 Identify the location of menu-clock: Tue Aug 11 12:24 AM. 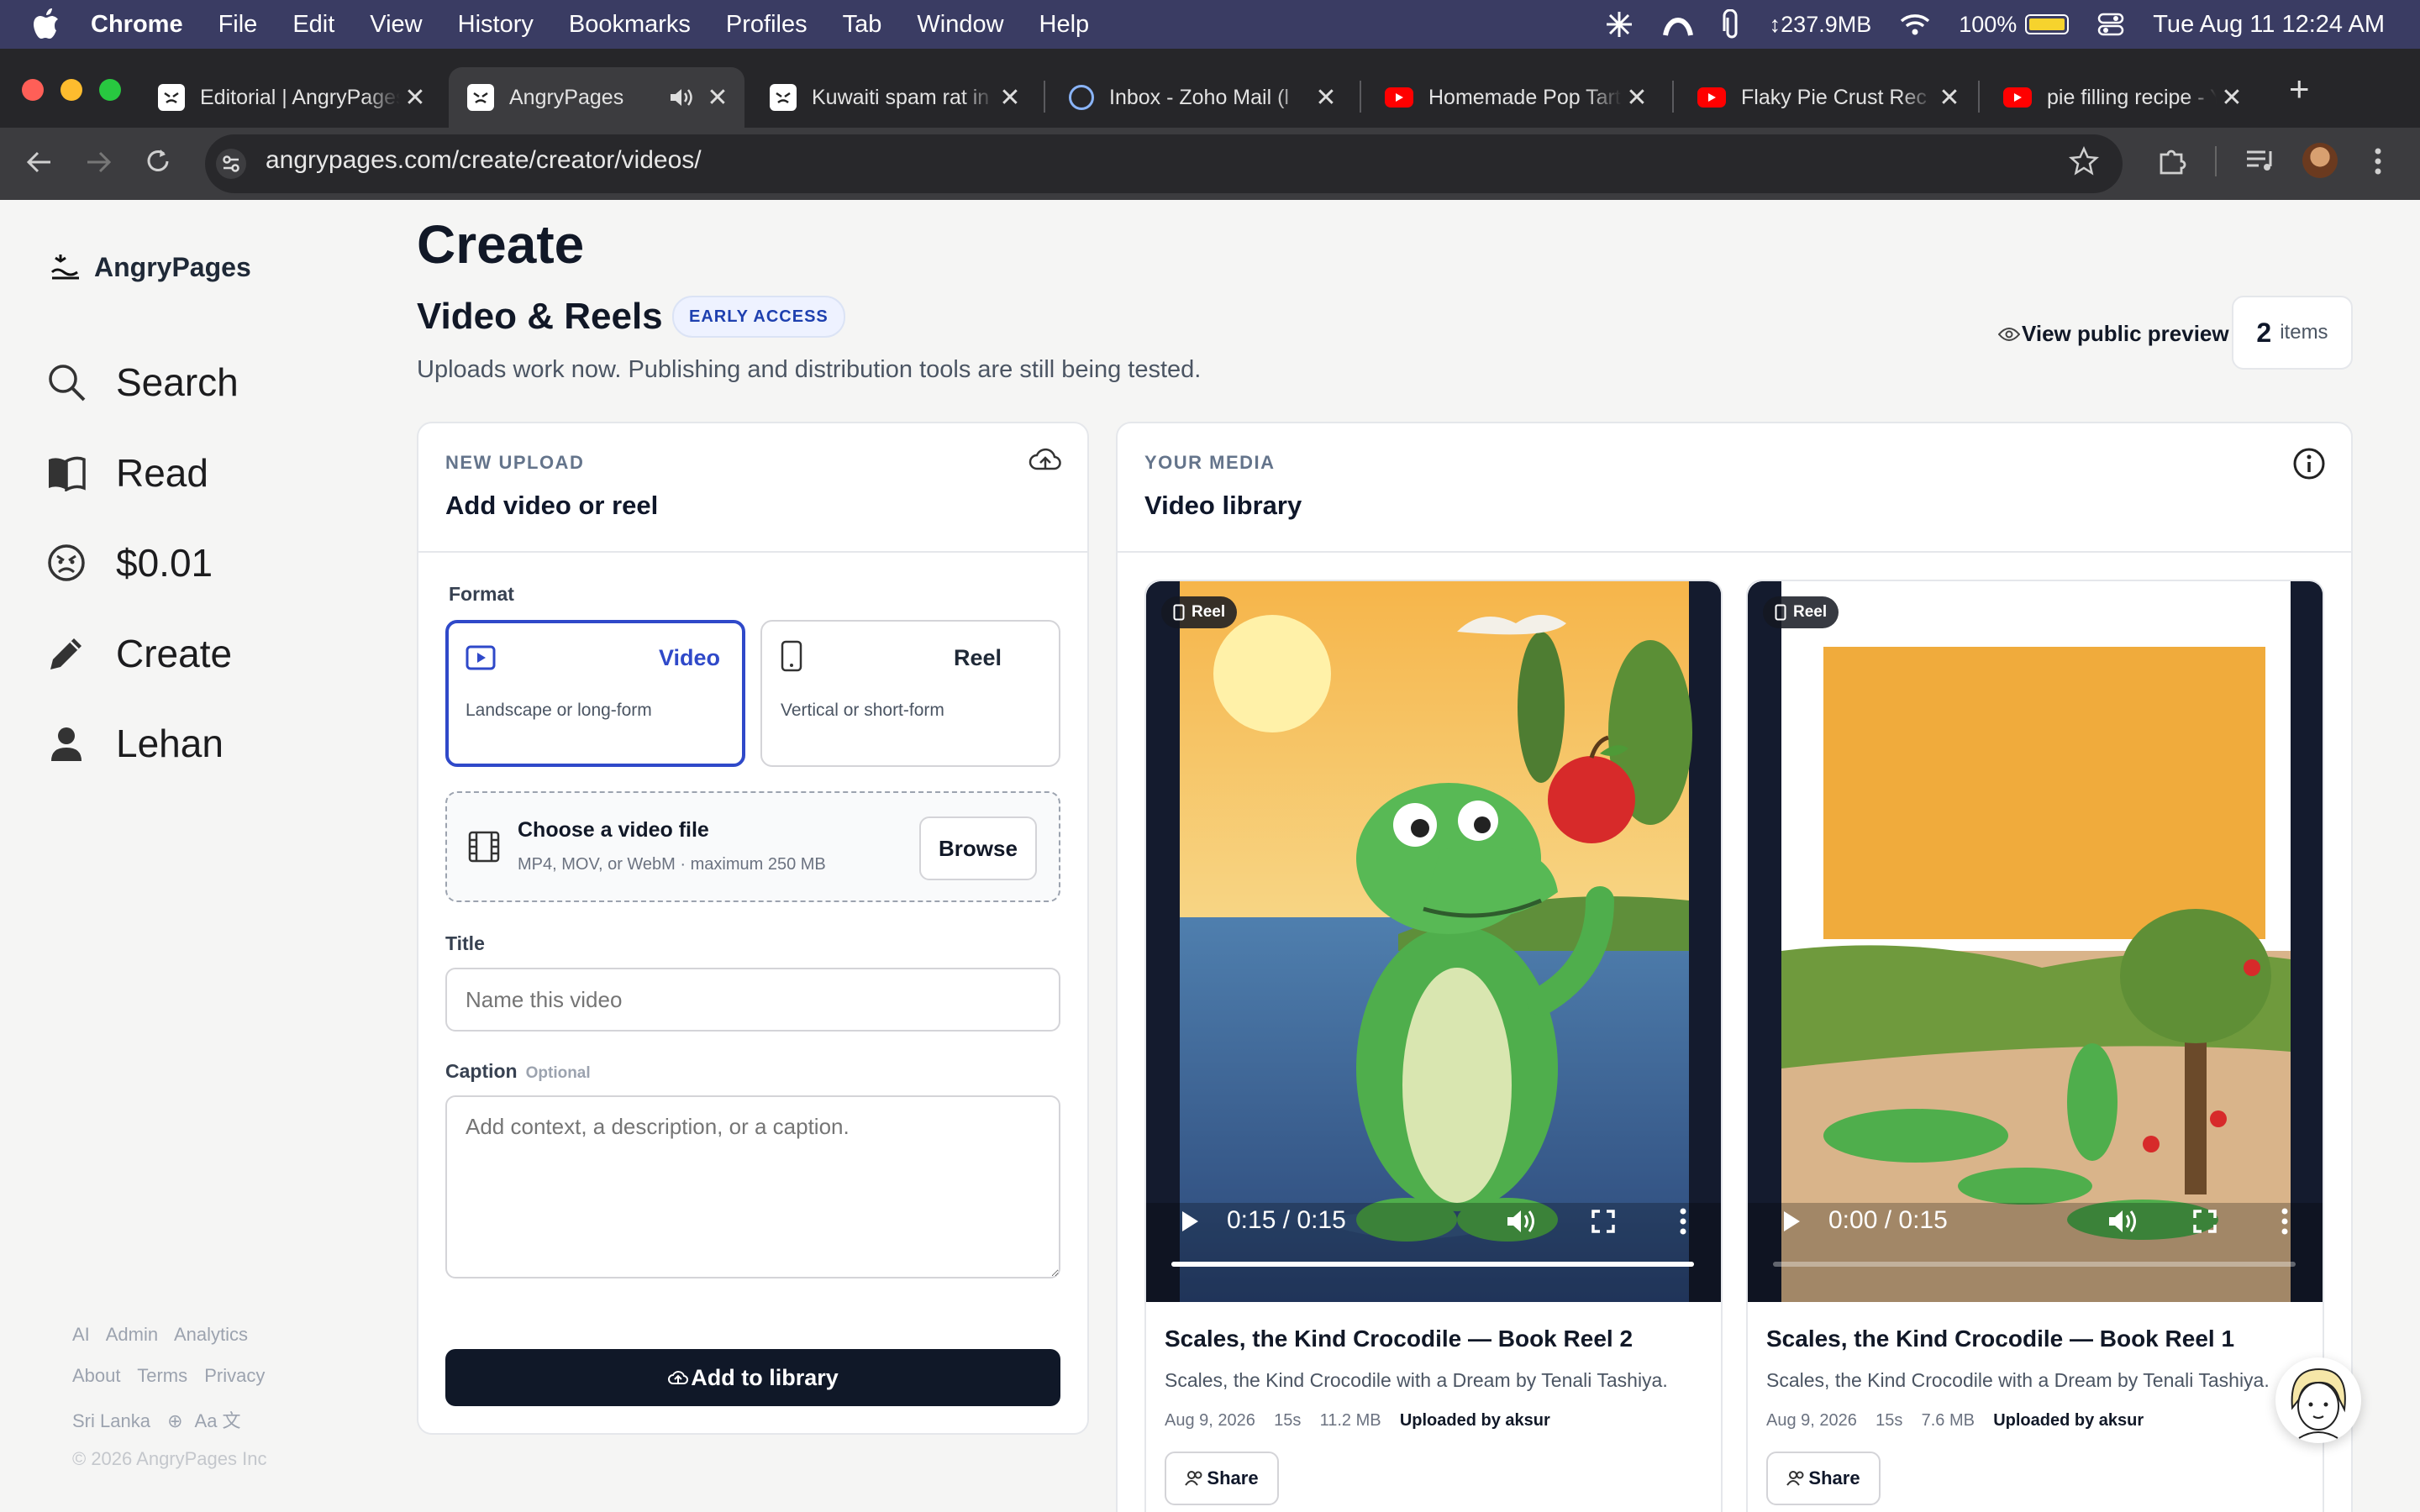
(2269, 25).